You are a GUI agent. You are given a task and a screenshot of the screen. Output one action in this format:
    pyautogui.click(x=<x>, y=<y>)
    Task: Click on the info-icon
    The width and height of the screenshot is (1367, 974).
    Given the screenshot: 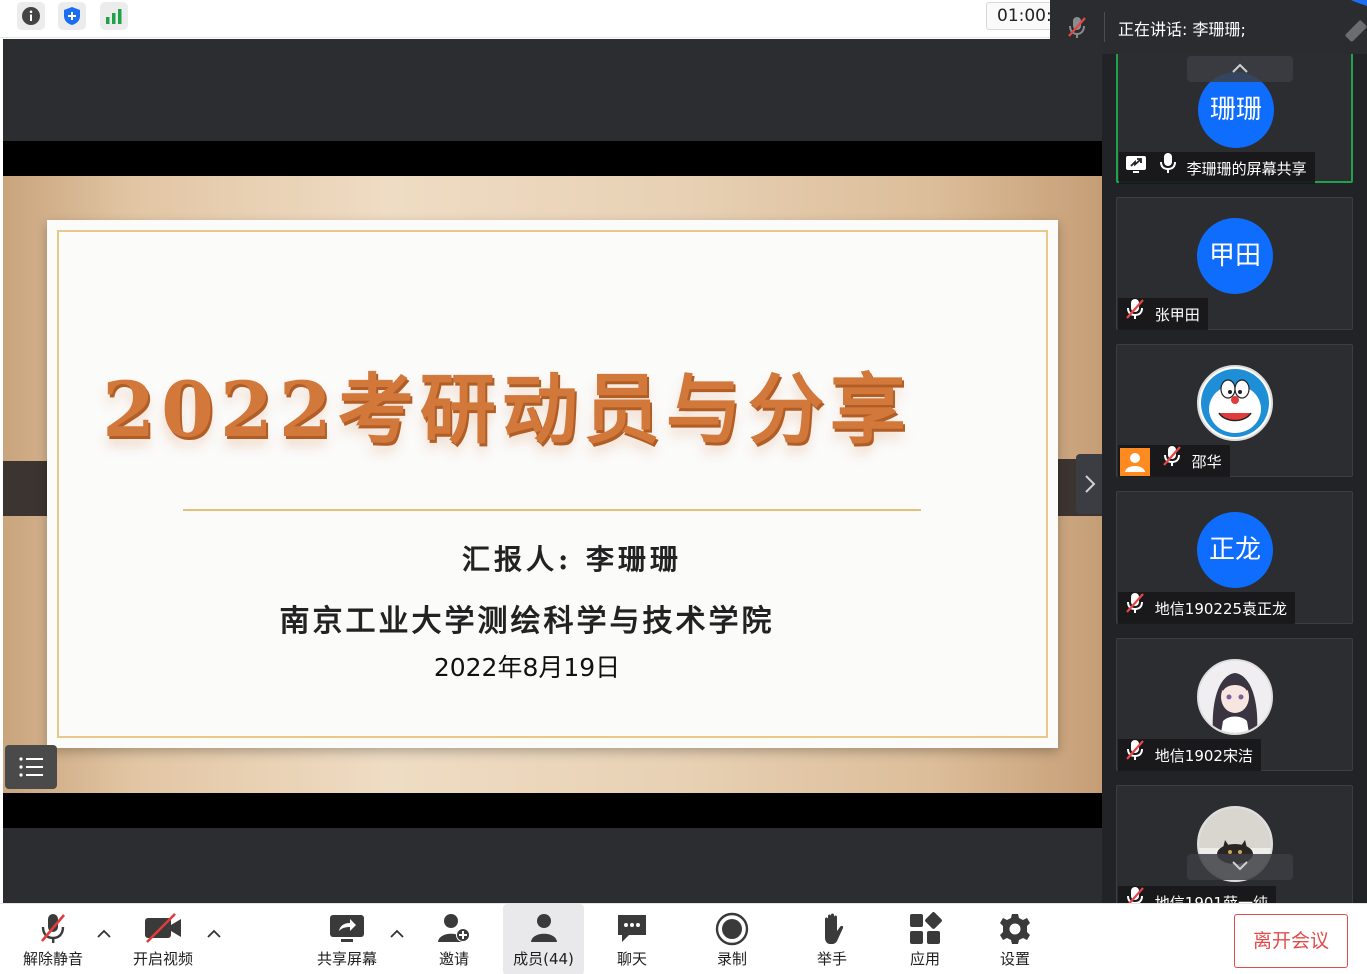 What is the action you would take?
    pyautogui.click(x=31, y=16)
    